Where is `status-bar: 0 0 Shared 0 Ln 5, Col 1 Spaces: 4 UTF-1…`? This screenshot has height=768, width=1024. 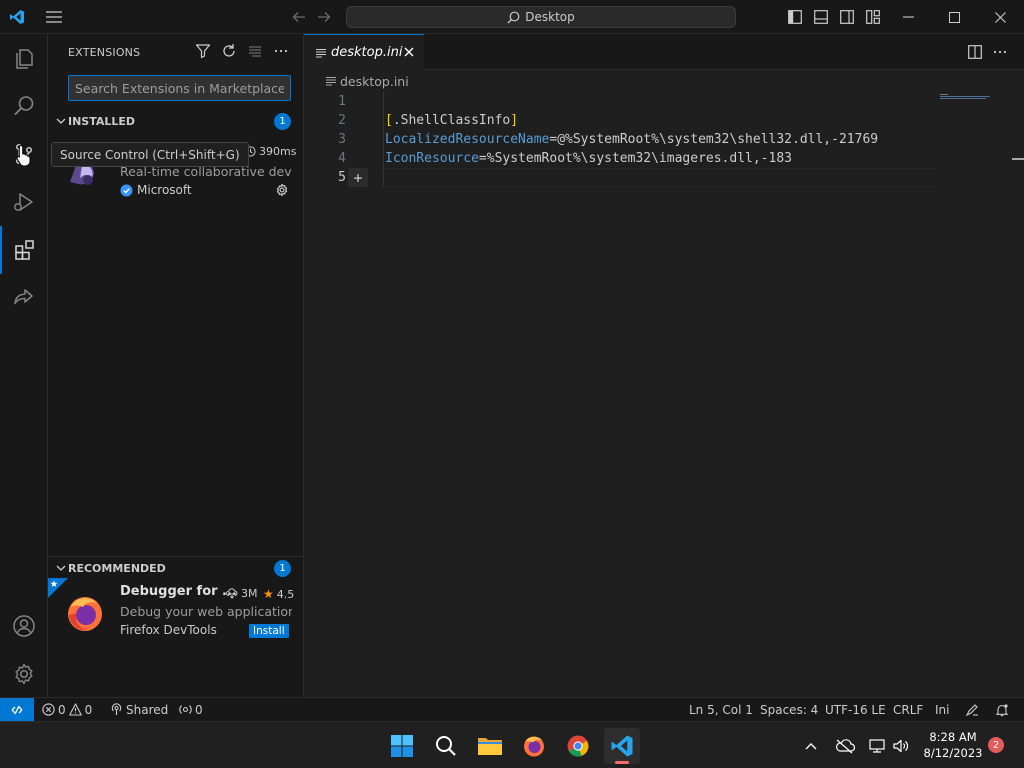
status-bar: 0 0 Shared 0 Ln 5, Col 1 Spaces: 4 UTF-1… is located at coordinates (512, 709).